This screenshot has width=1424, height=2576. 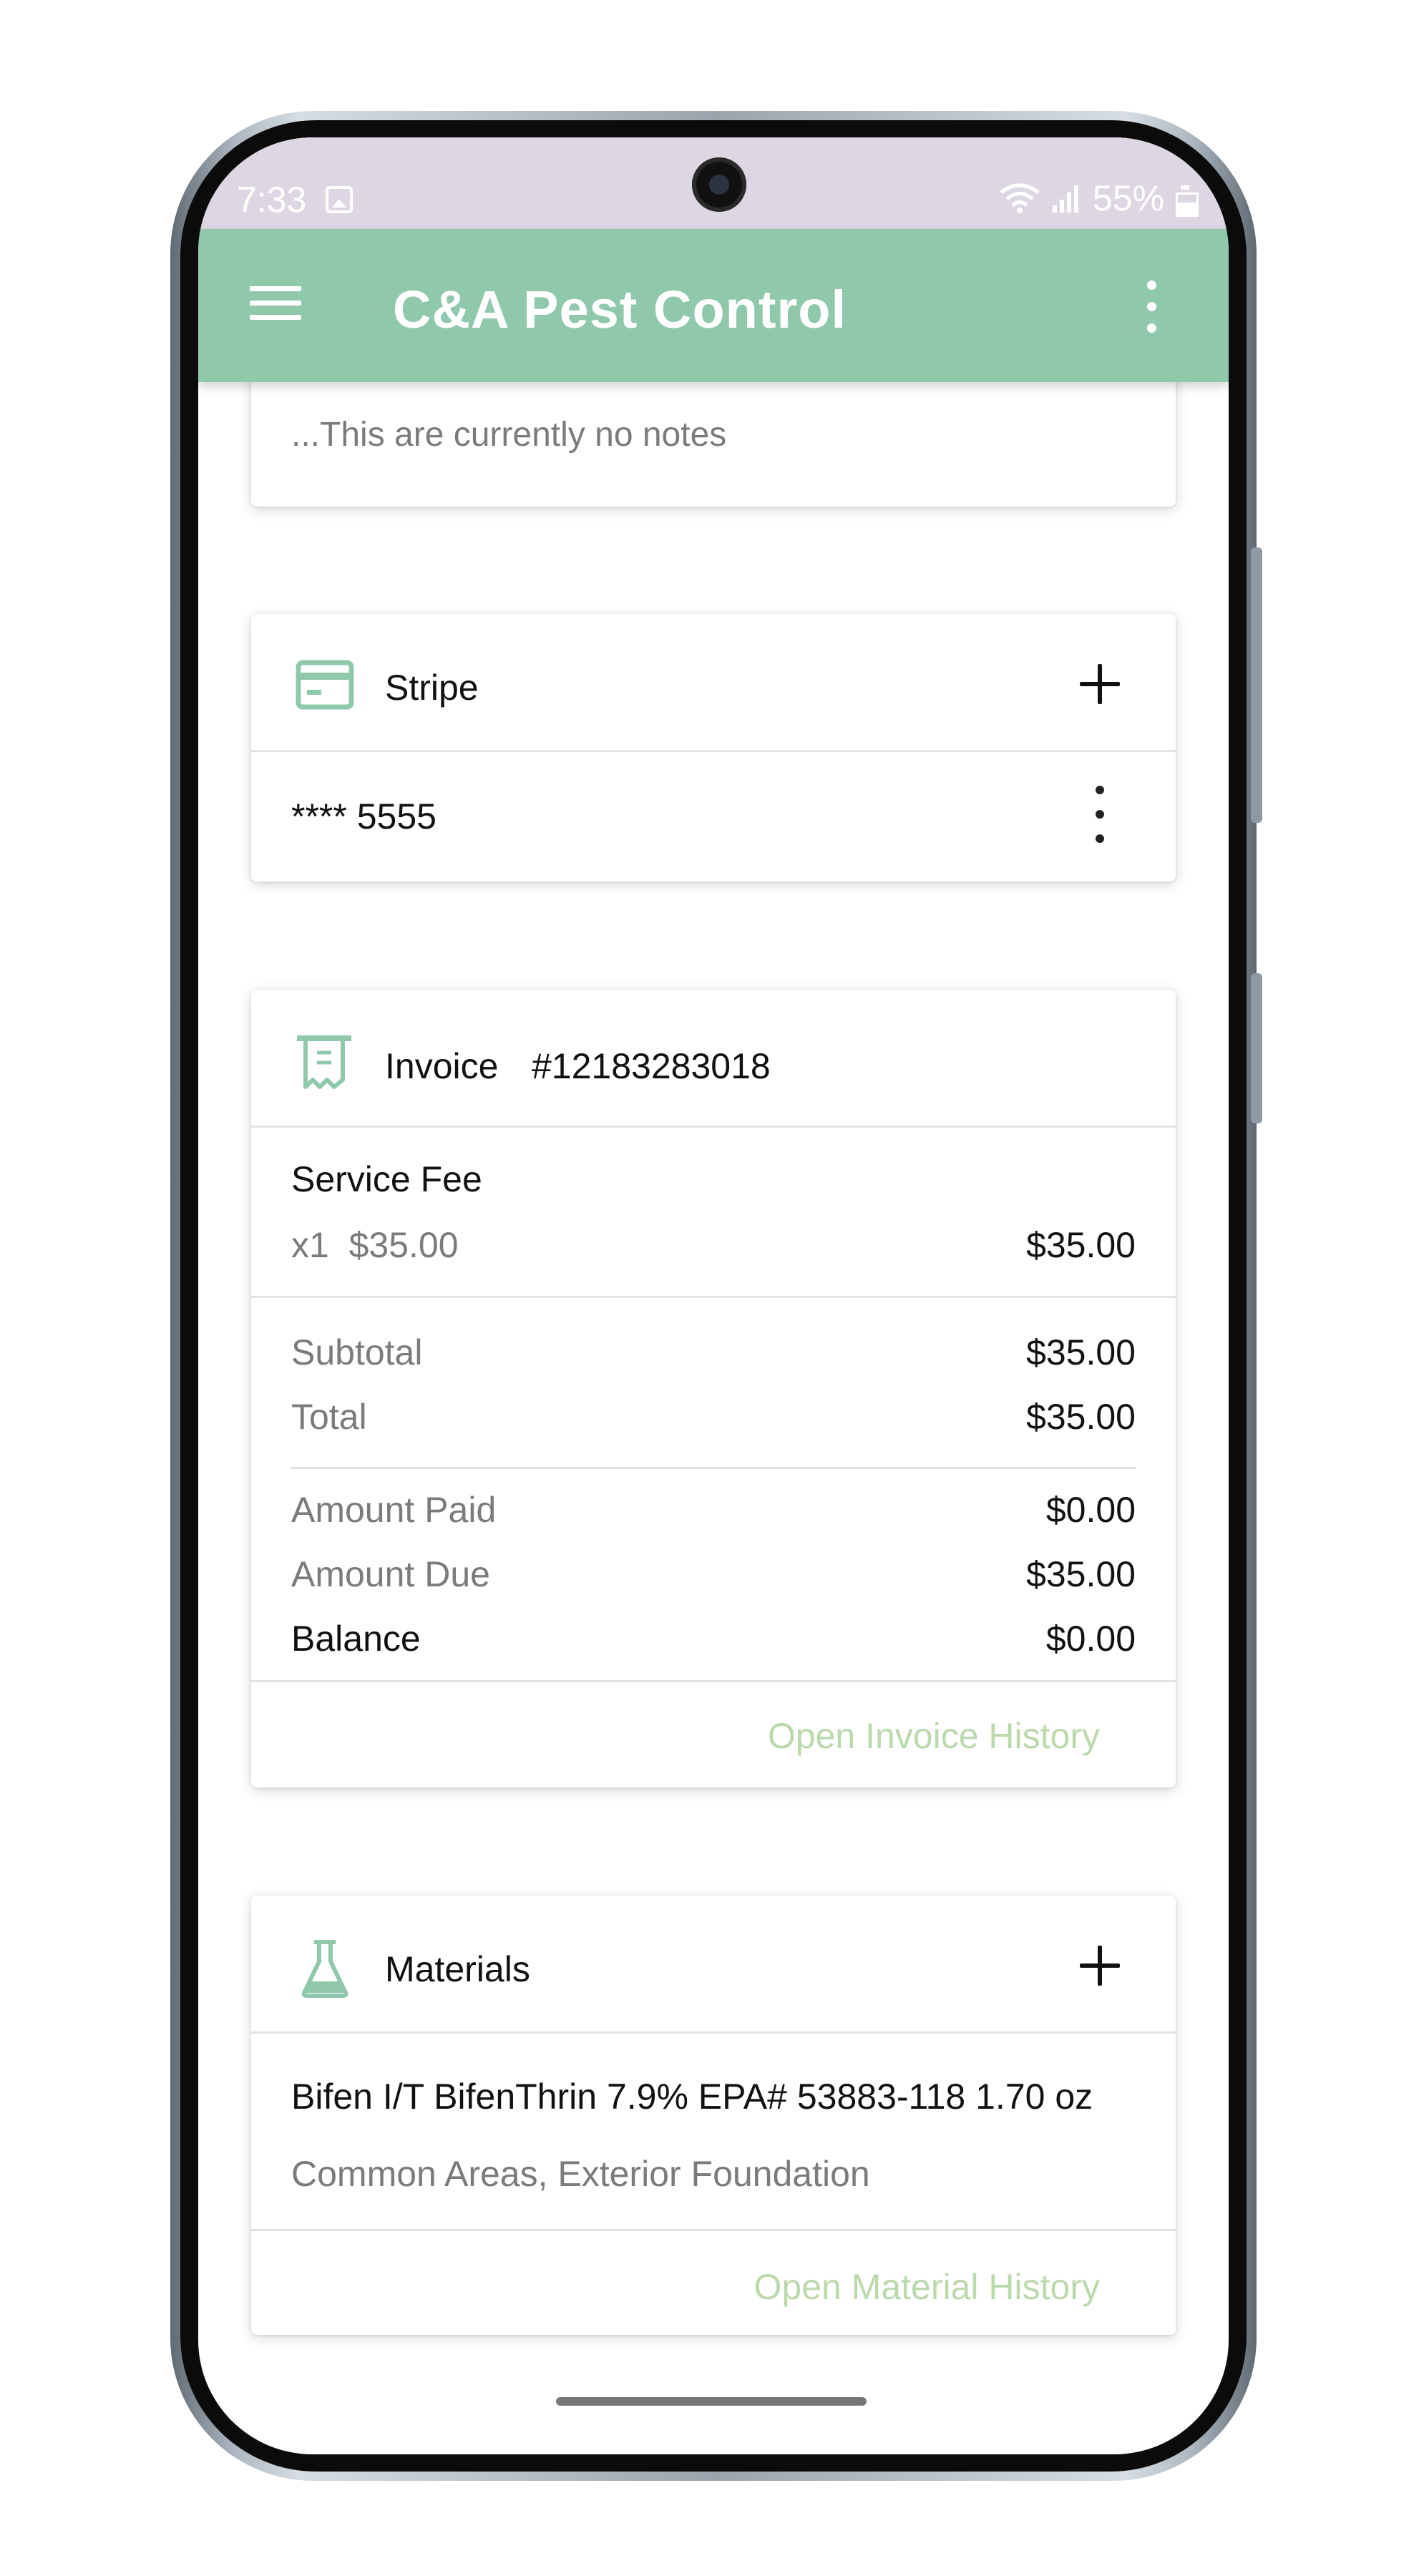 What do you see at coordinates (394, 1510) in the screenshot?
I see `amount-paid-label: Amount Paid` at bounding box center [394, 1510].